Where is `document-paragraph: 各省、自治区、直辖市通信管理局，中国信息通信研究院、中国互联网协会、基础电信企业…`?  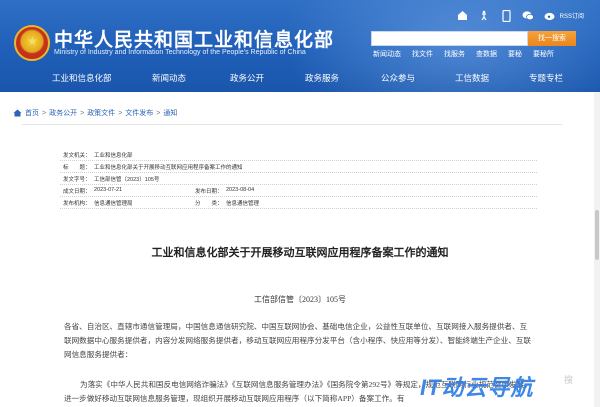 document-paragraph: 各省、自治区、直辖市通信管理局，中国信息通信研究院、中国互联网协会、基础电信企业… is located at coordinates (298, 340).